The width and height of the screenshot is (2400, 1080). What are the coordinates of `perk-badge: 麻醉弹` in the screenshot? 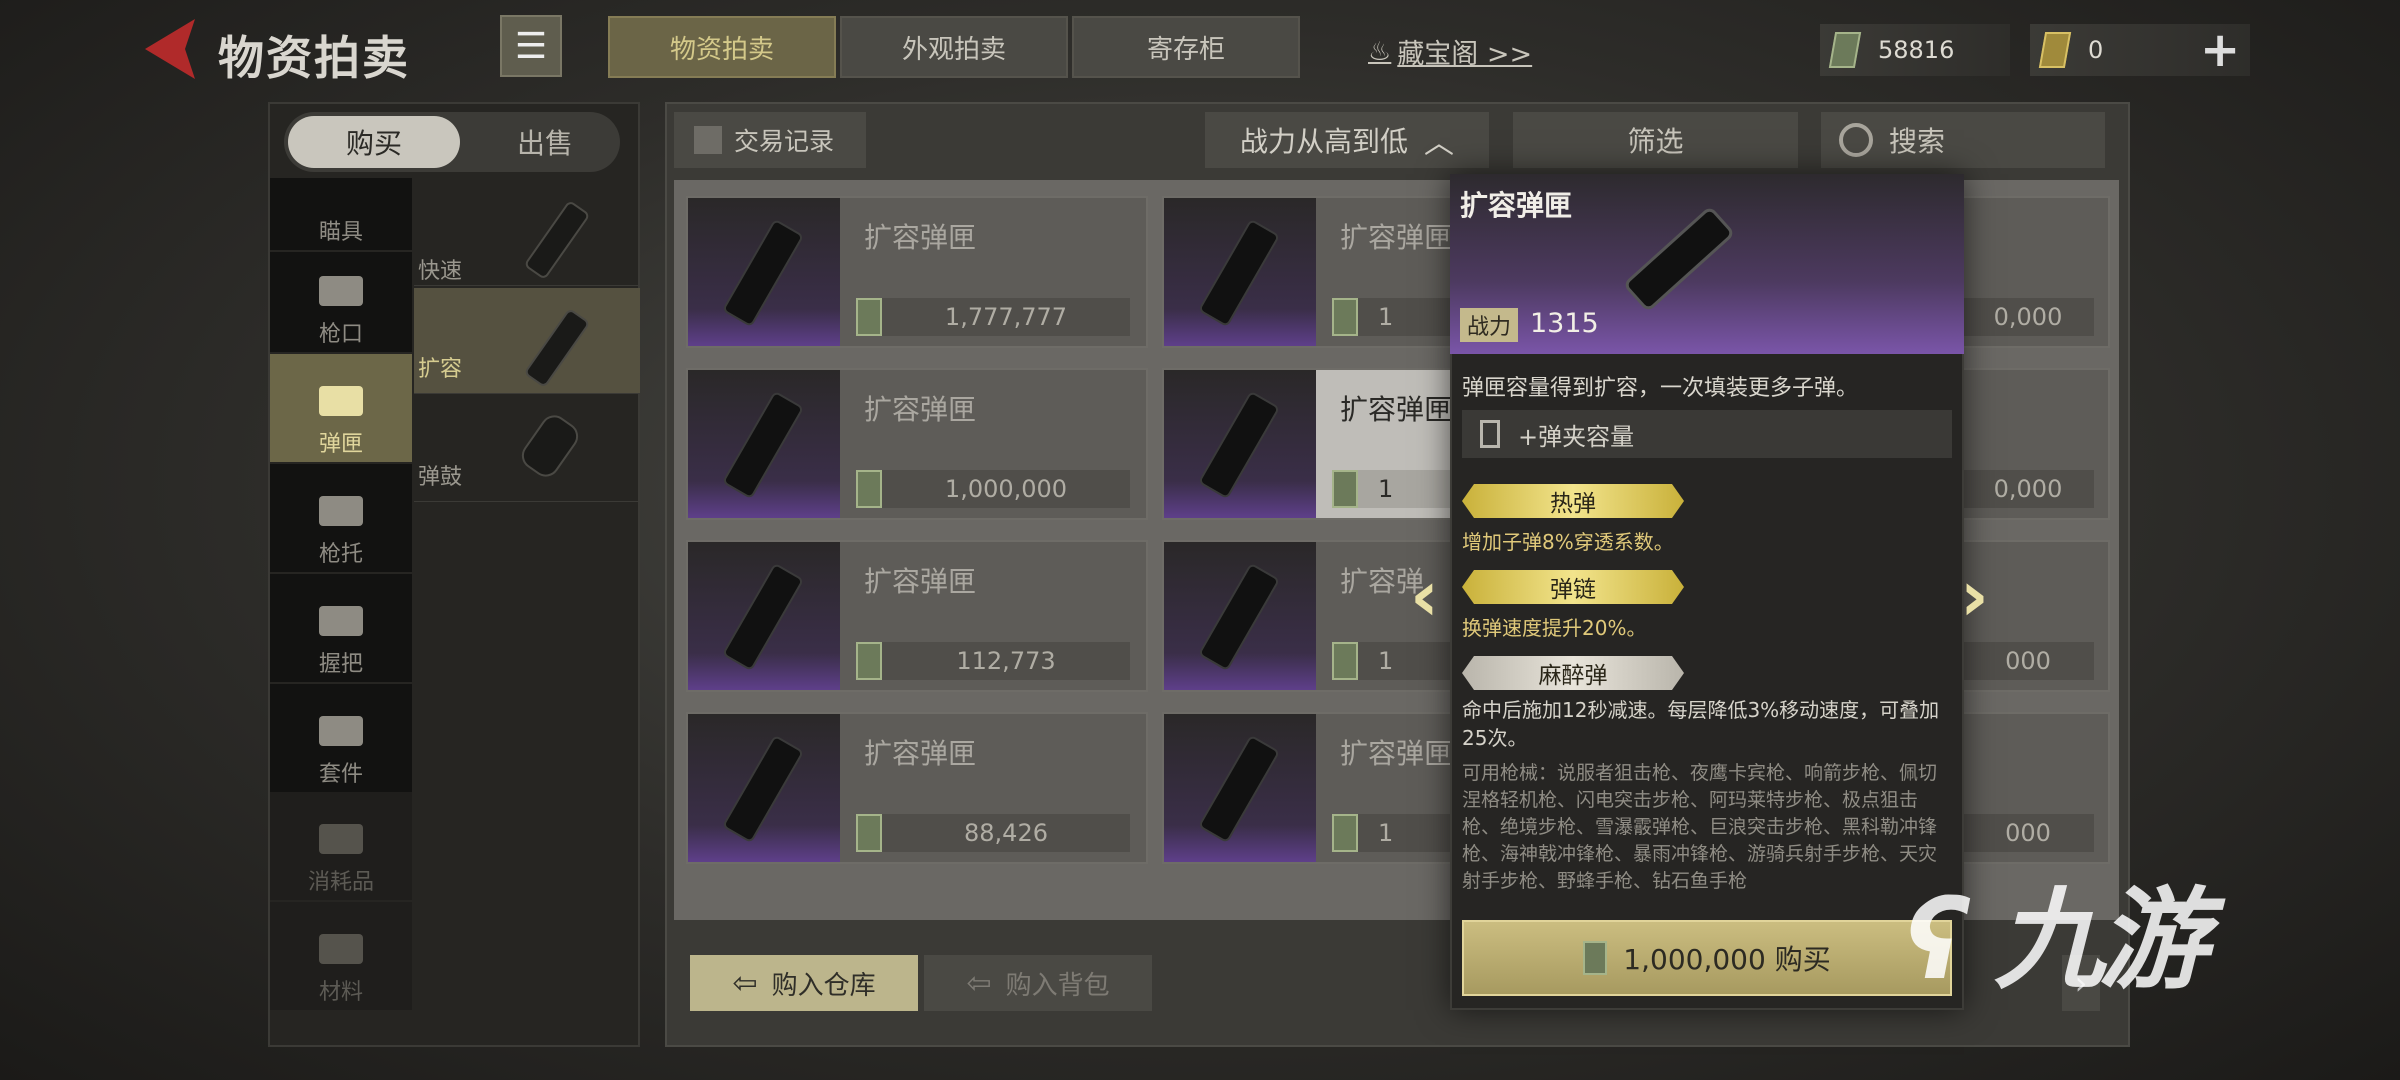 It's located at (1573, 673).